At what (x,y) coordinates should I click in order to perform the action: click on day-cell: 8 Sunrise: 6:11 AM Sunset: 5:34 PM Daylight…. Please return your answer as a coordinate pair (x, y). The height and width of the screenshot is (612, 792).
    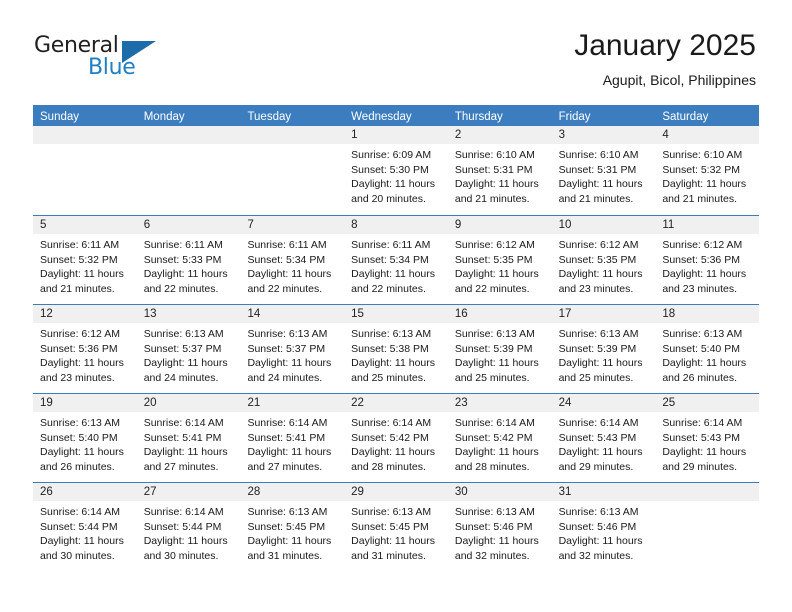
    Looking at the image, I should click on (396, 260).